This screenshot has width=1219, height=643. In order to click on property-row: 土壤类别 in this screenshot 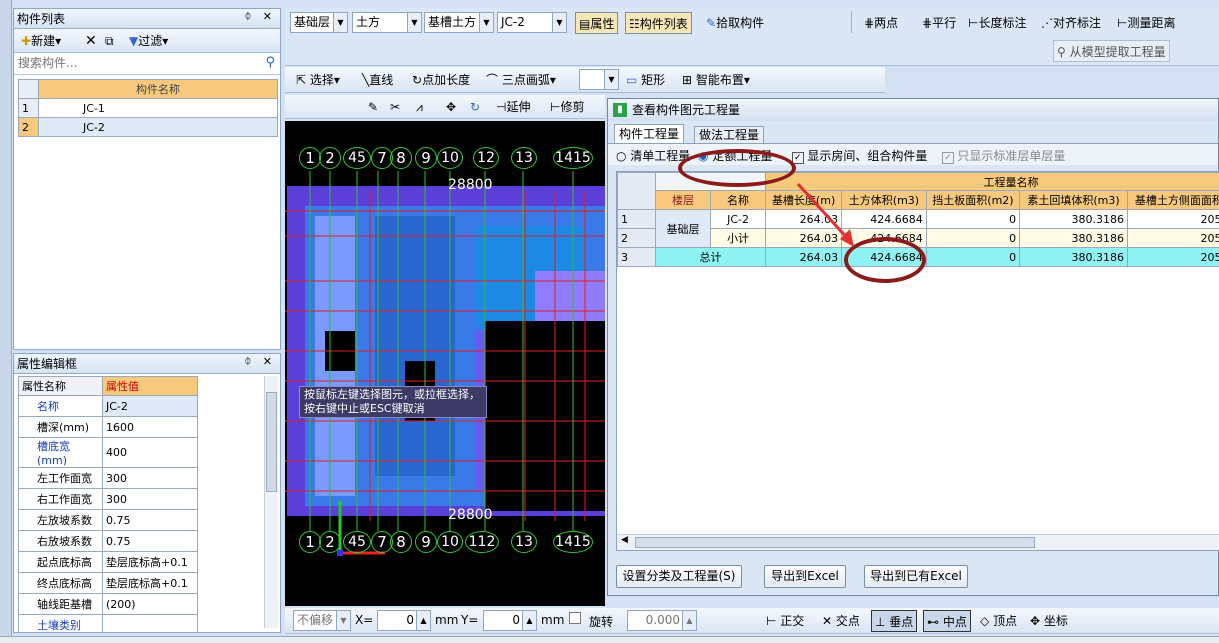, I will do `click(108, 623)`.